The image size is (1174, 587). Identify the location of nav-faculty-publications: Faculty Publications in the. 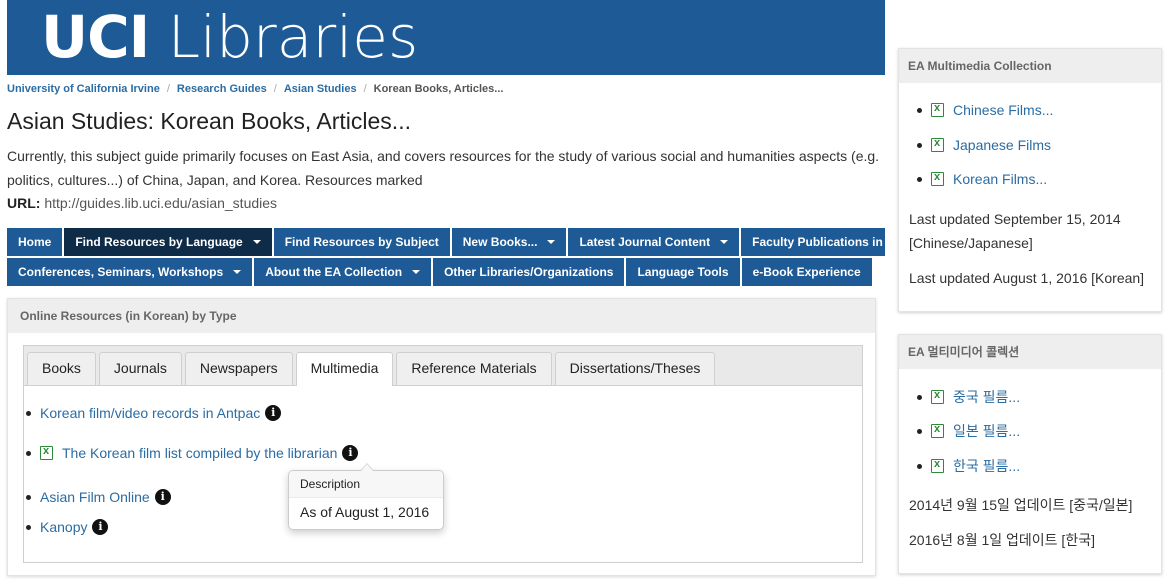
(813, 242).